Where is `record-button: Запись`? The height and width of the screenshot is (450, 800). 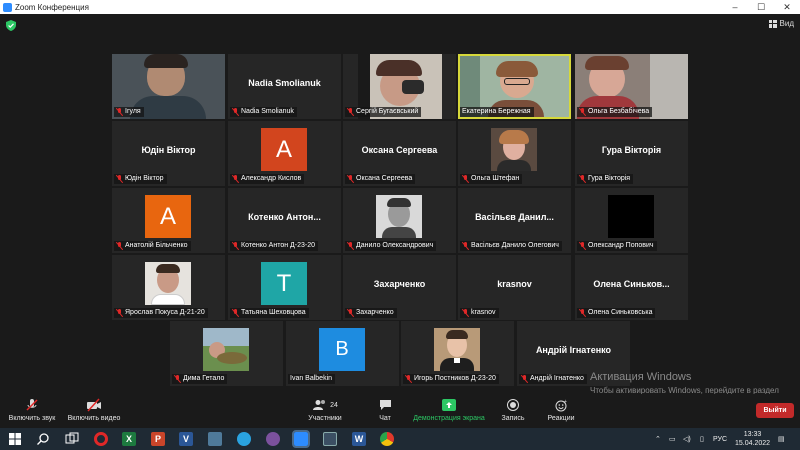
record-button: Запись is located at coordinates (513, 410).